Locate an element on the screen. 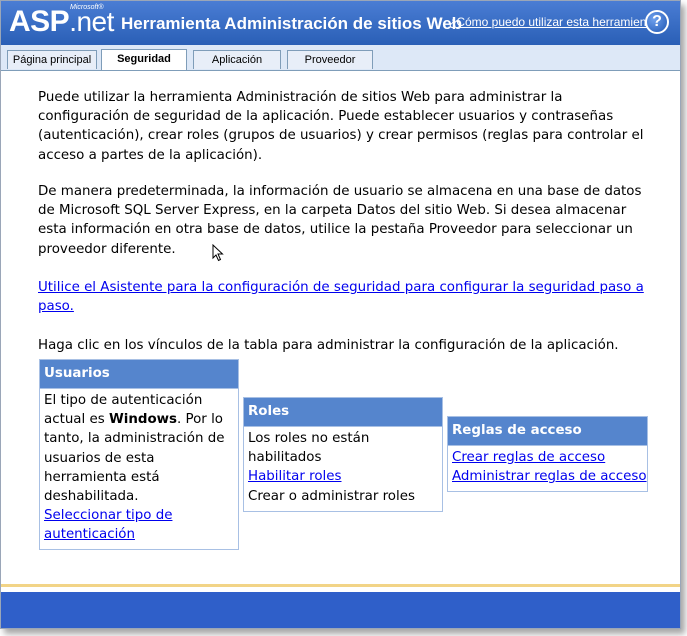 This screenshot has height=636, width=687. roles-panel-title: Roles is located at coordinates (343, 412).